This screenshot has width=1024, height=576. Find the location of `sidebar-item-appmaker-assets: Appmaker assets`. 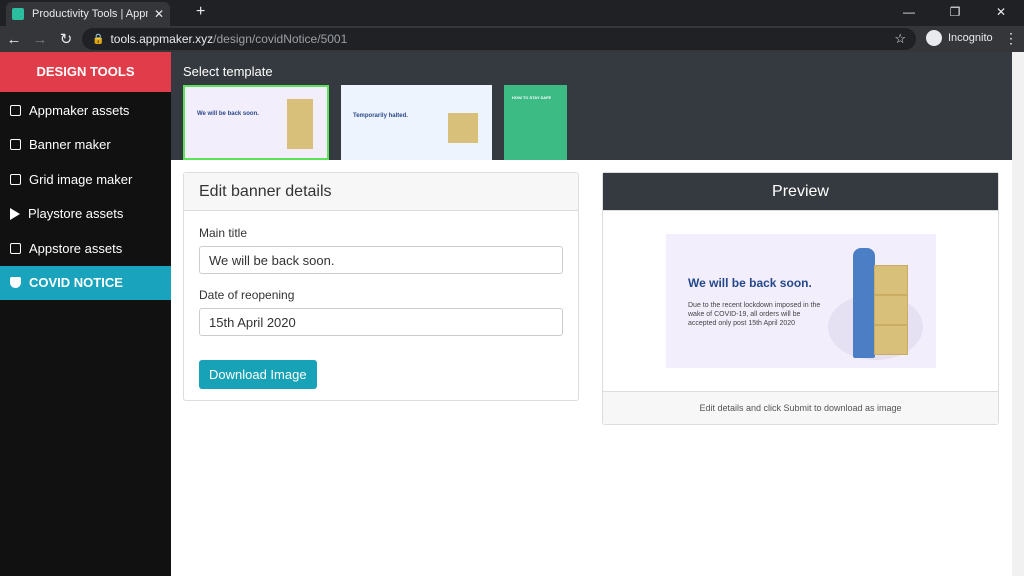

sidebar-item-appmaker-assets: Appmaker assets is located at coordinates (85, 110).